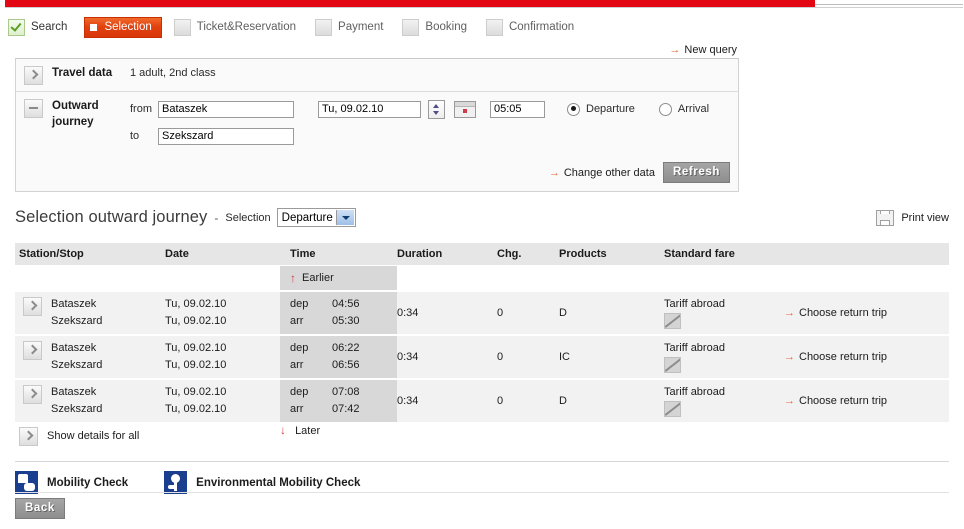 The height and width of the screenshot is (529, 964). Describe the element at coordinates (611, 313) in the screenshot. I see `row-products-cell: D` at that location.